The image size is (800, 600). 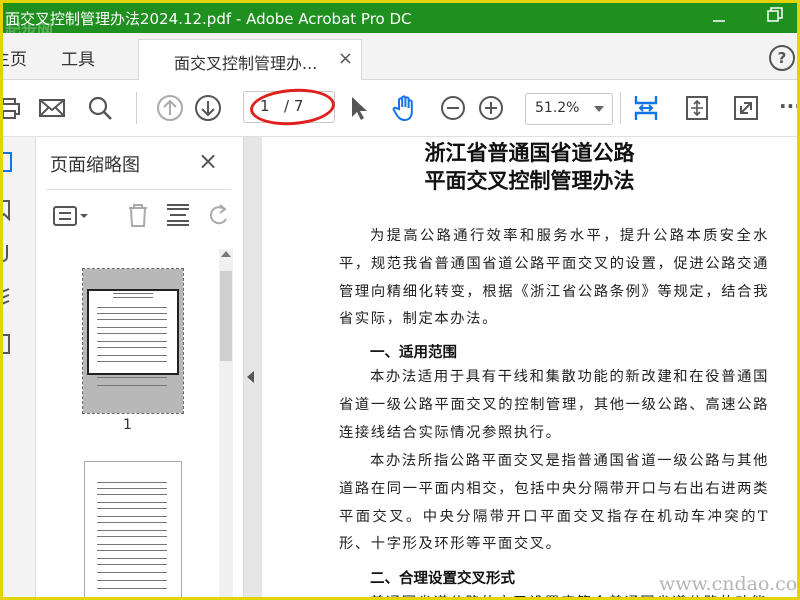 What do you see at coordinates (345, 58) in the screenshot?
I see `tab-close-icon: ×` at bounding box center [345, 58].